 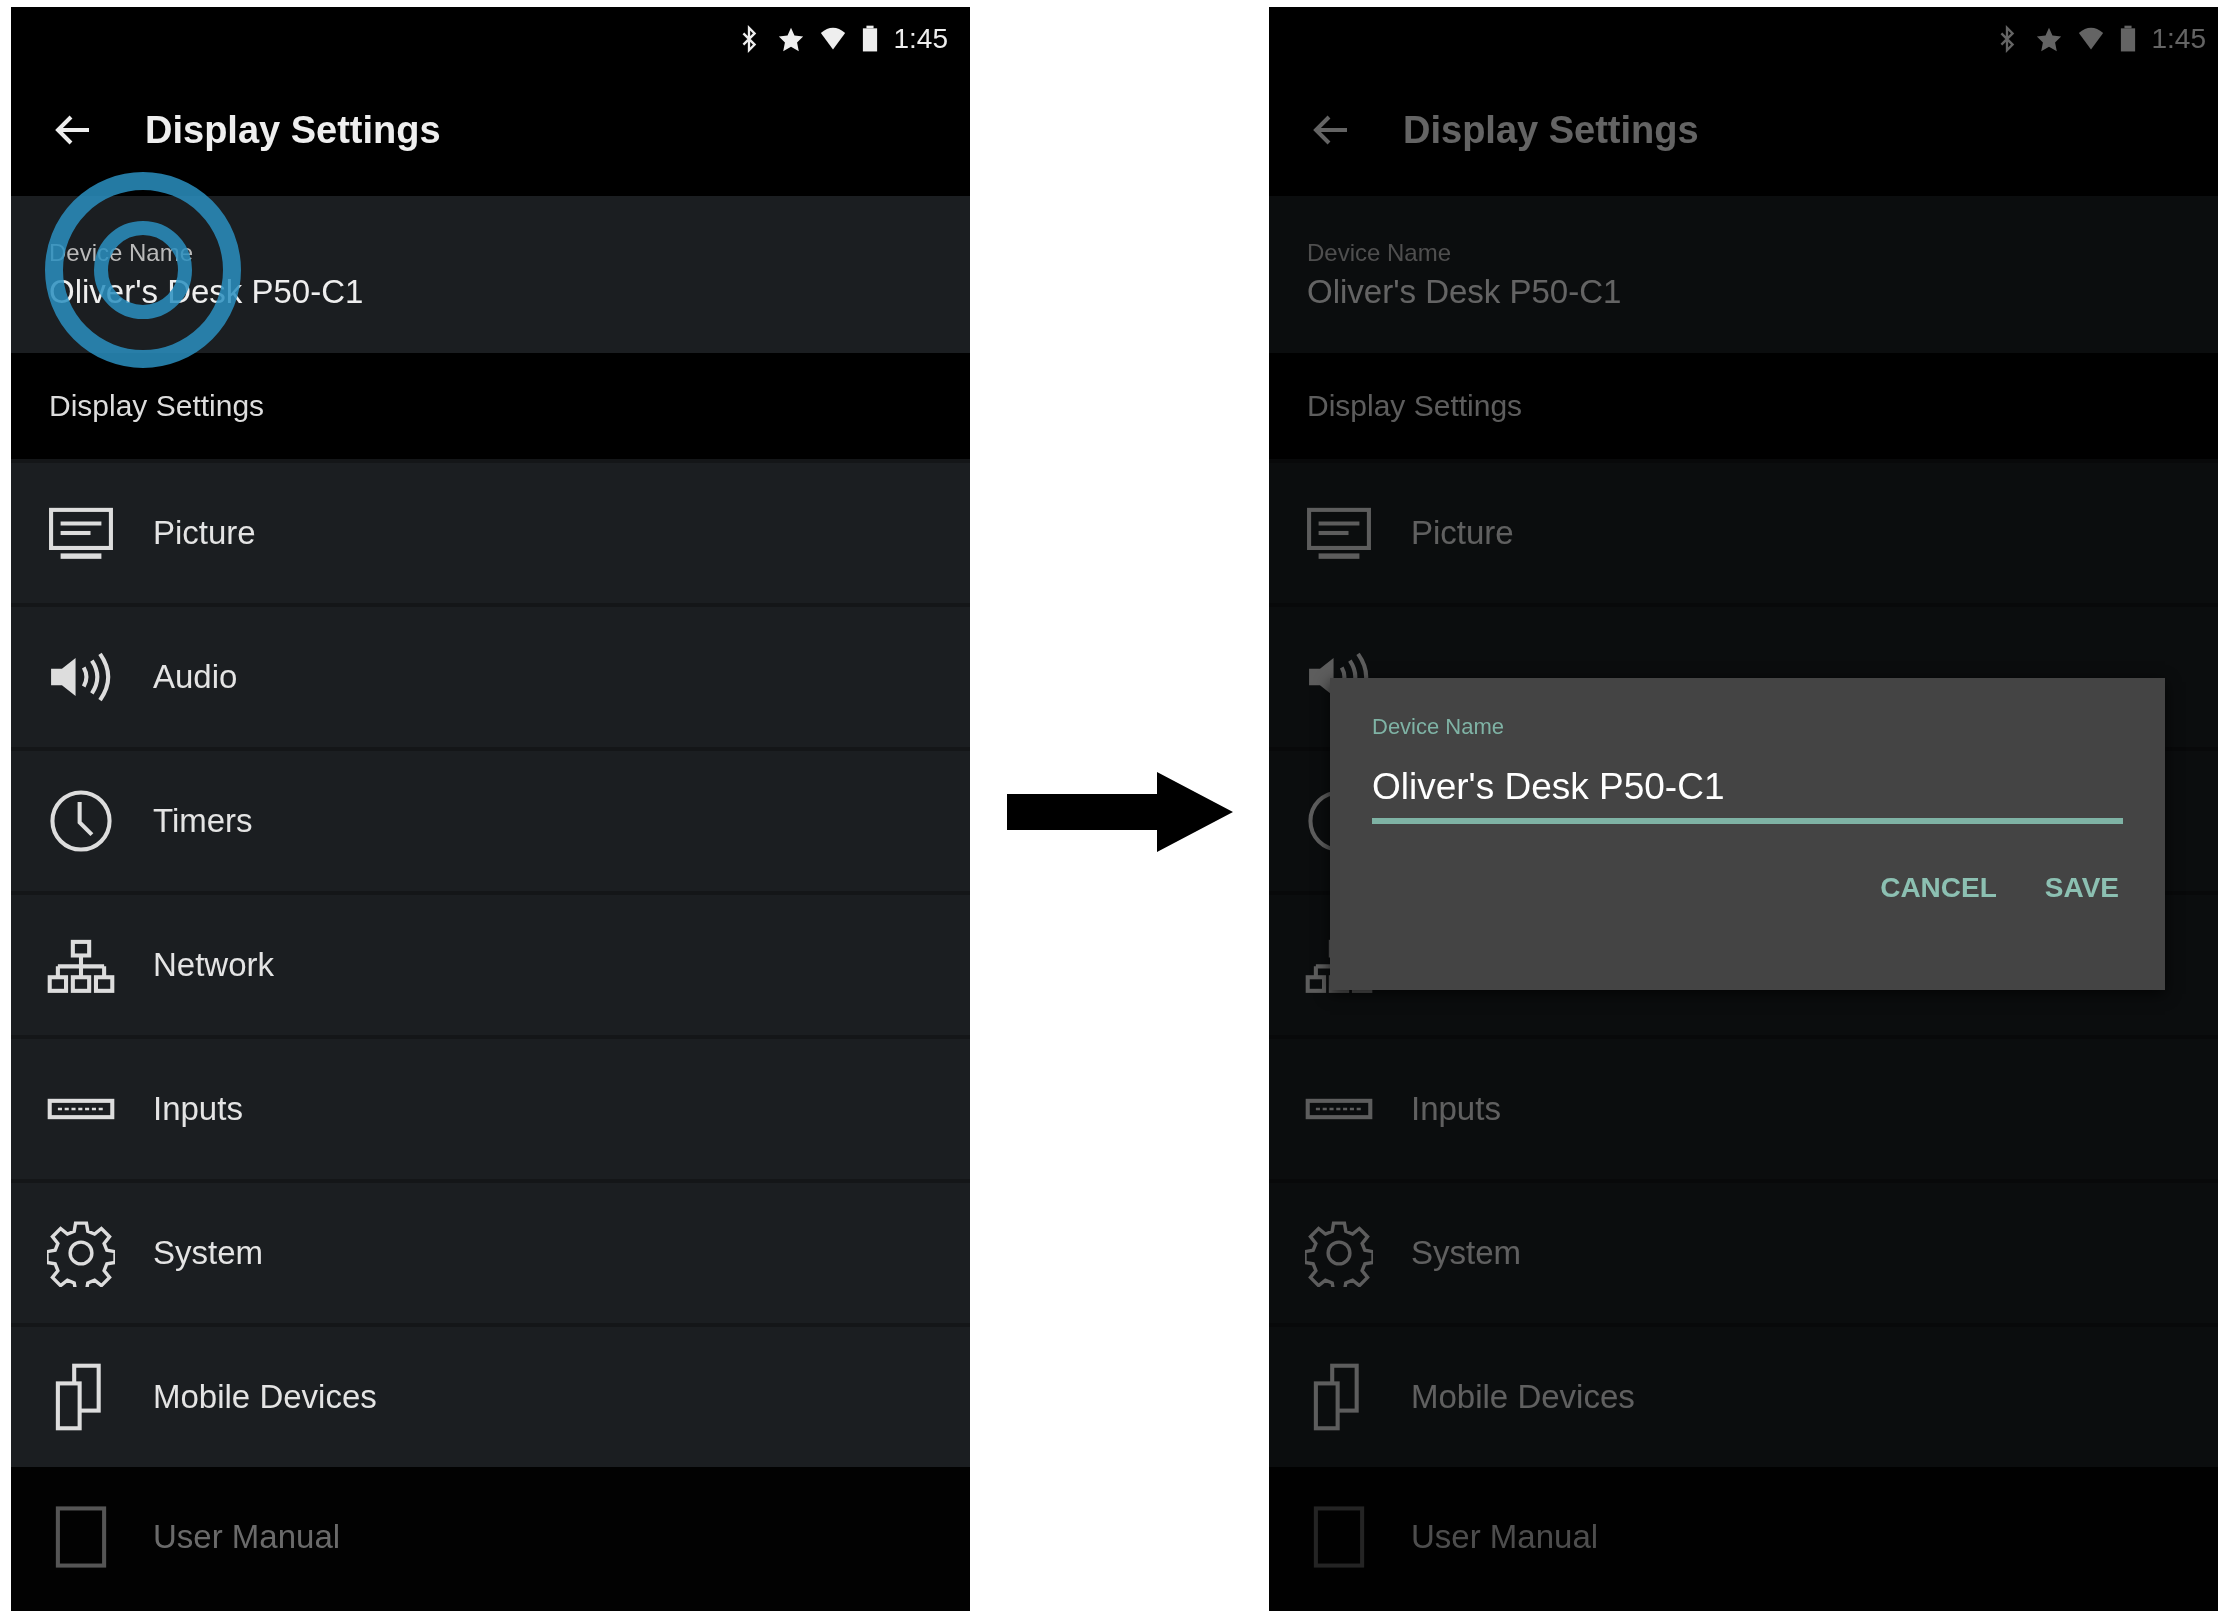 What do you see at coordinates (1439, 727) in the screenshot?
I see `field-label: Device Name` at bounding box center [1439, 727].